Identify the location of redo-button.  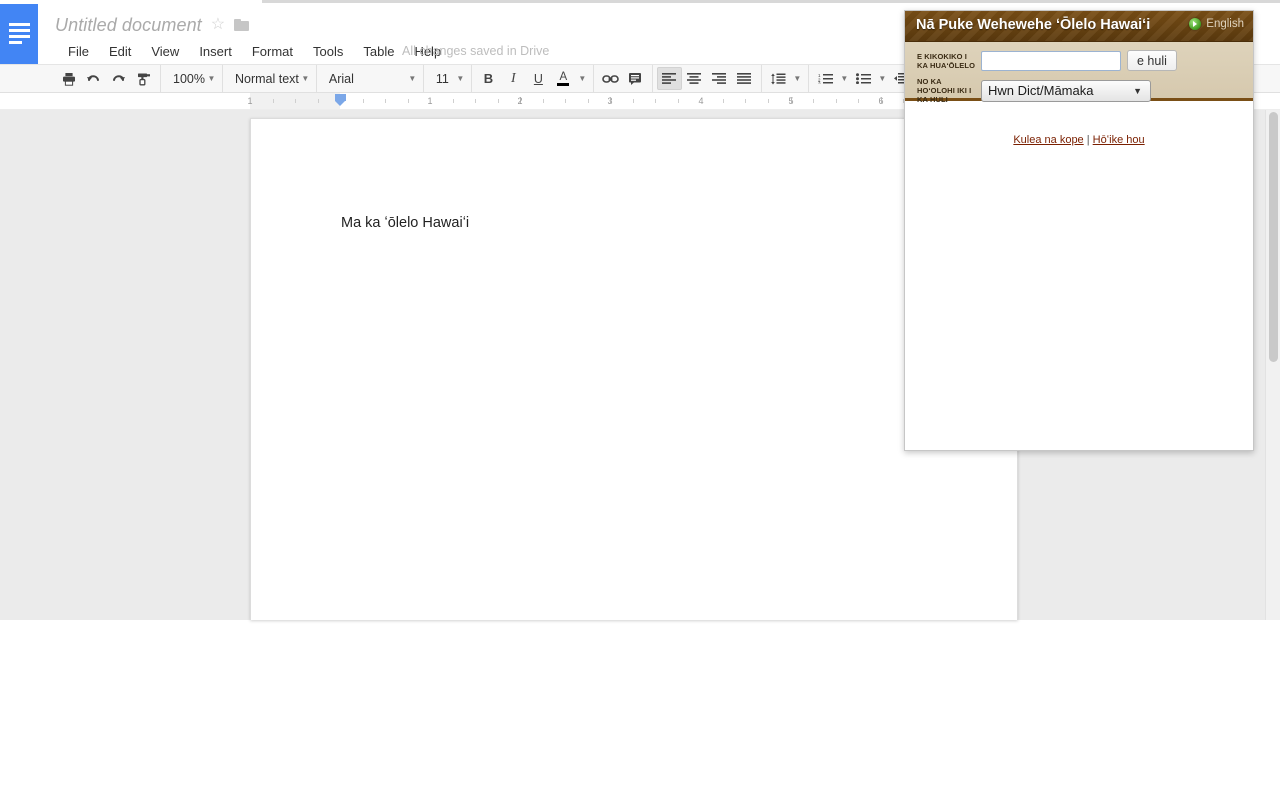
(118, 78).